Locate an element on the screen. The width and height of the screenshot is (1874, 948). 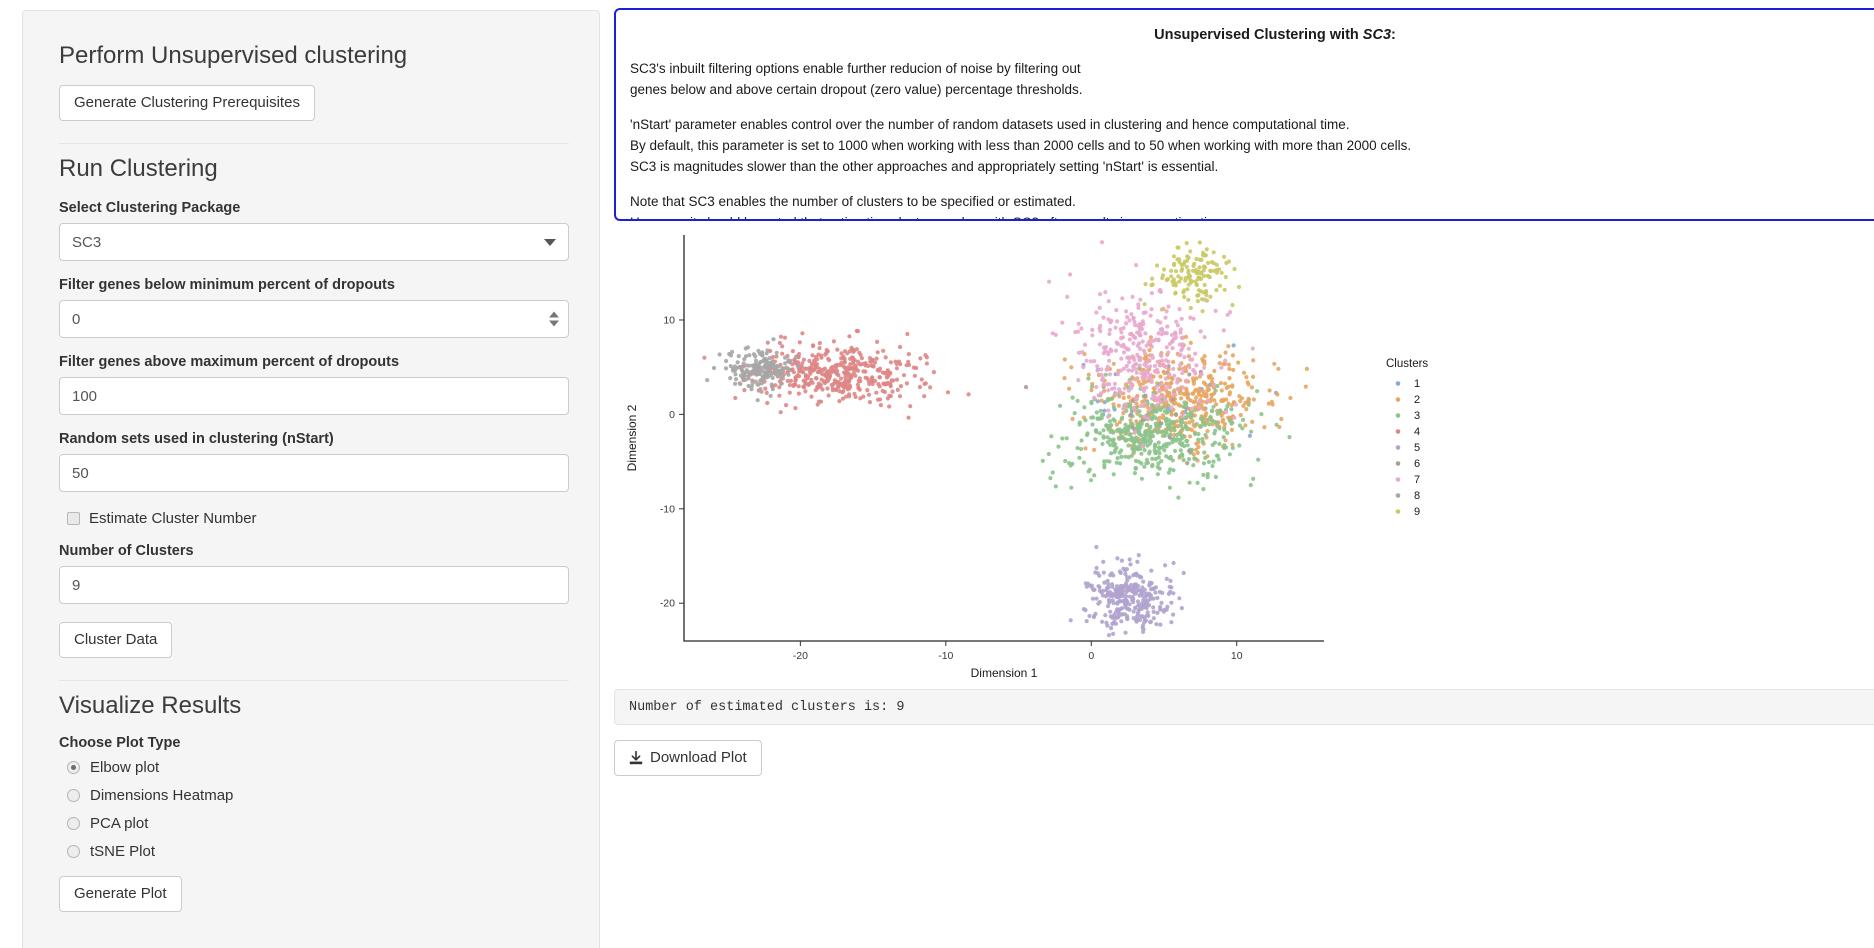
radio-dimensions-heatmap is located at coordinates (73, 795).